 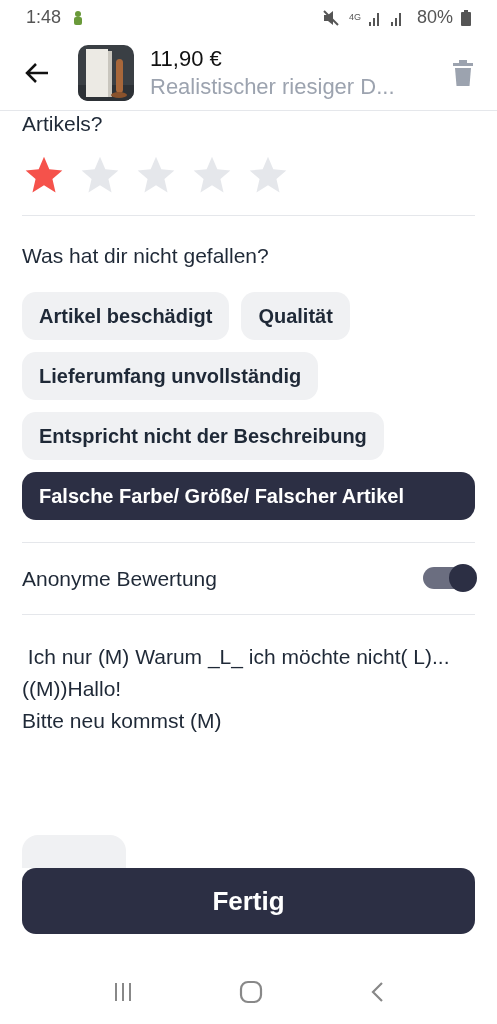 What do you see at coordinates (123, 992) in the screenshot?
I see `recent-apps-icon` at bounding box center [123, 992].